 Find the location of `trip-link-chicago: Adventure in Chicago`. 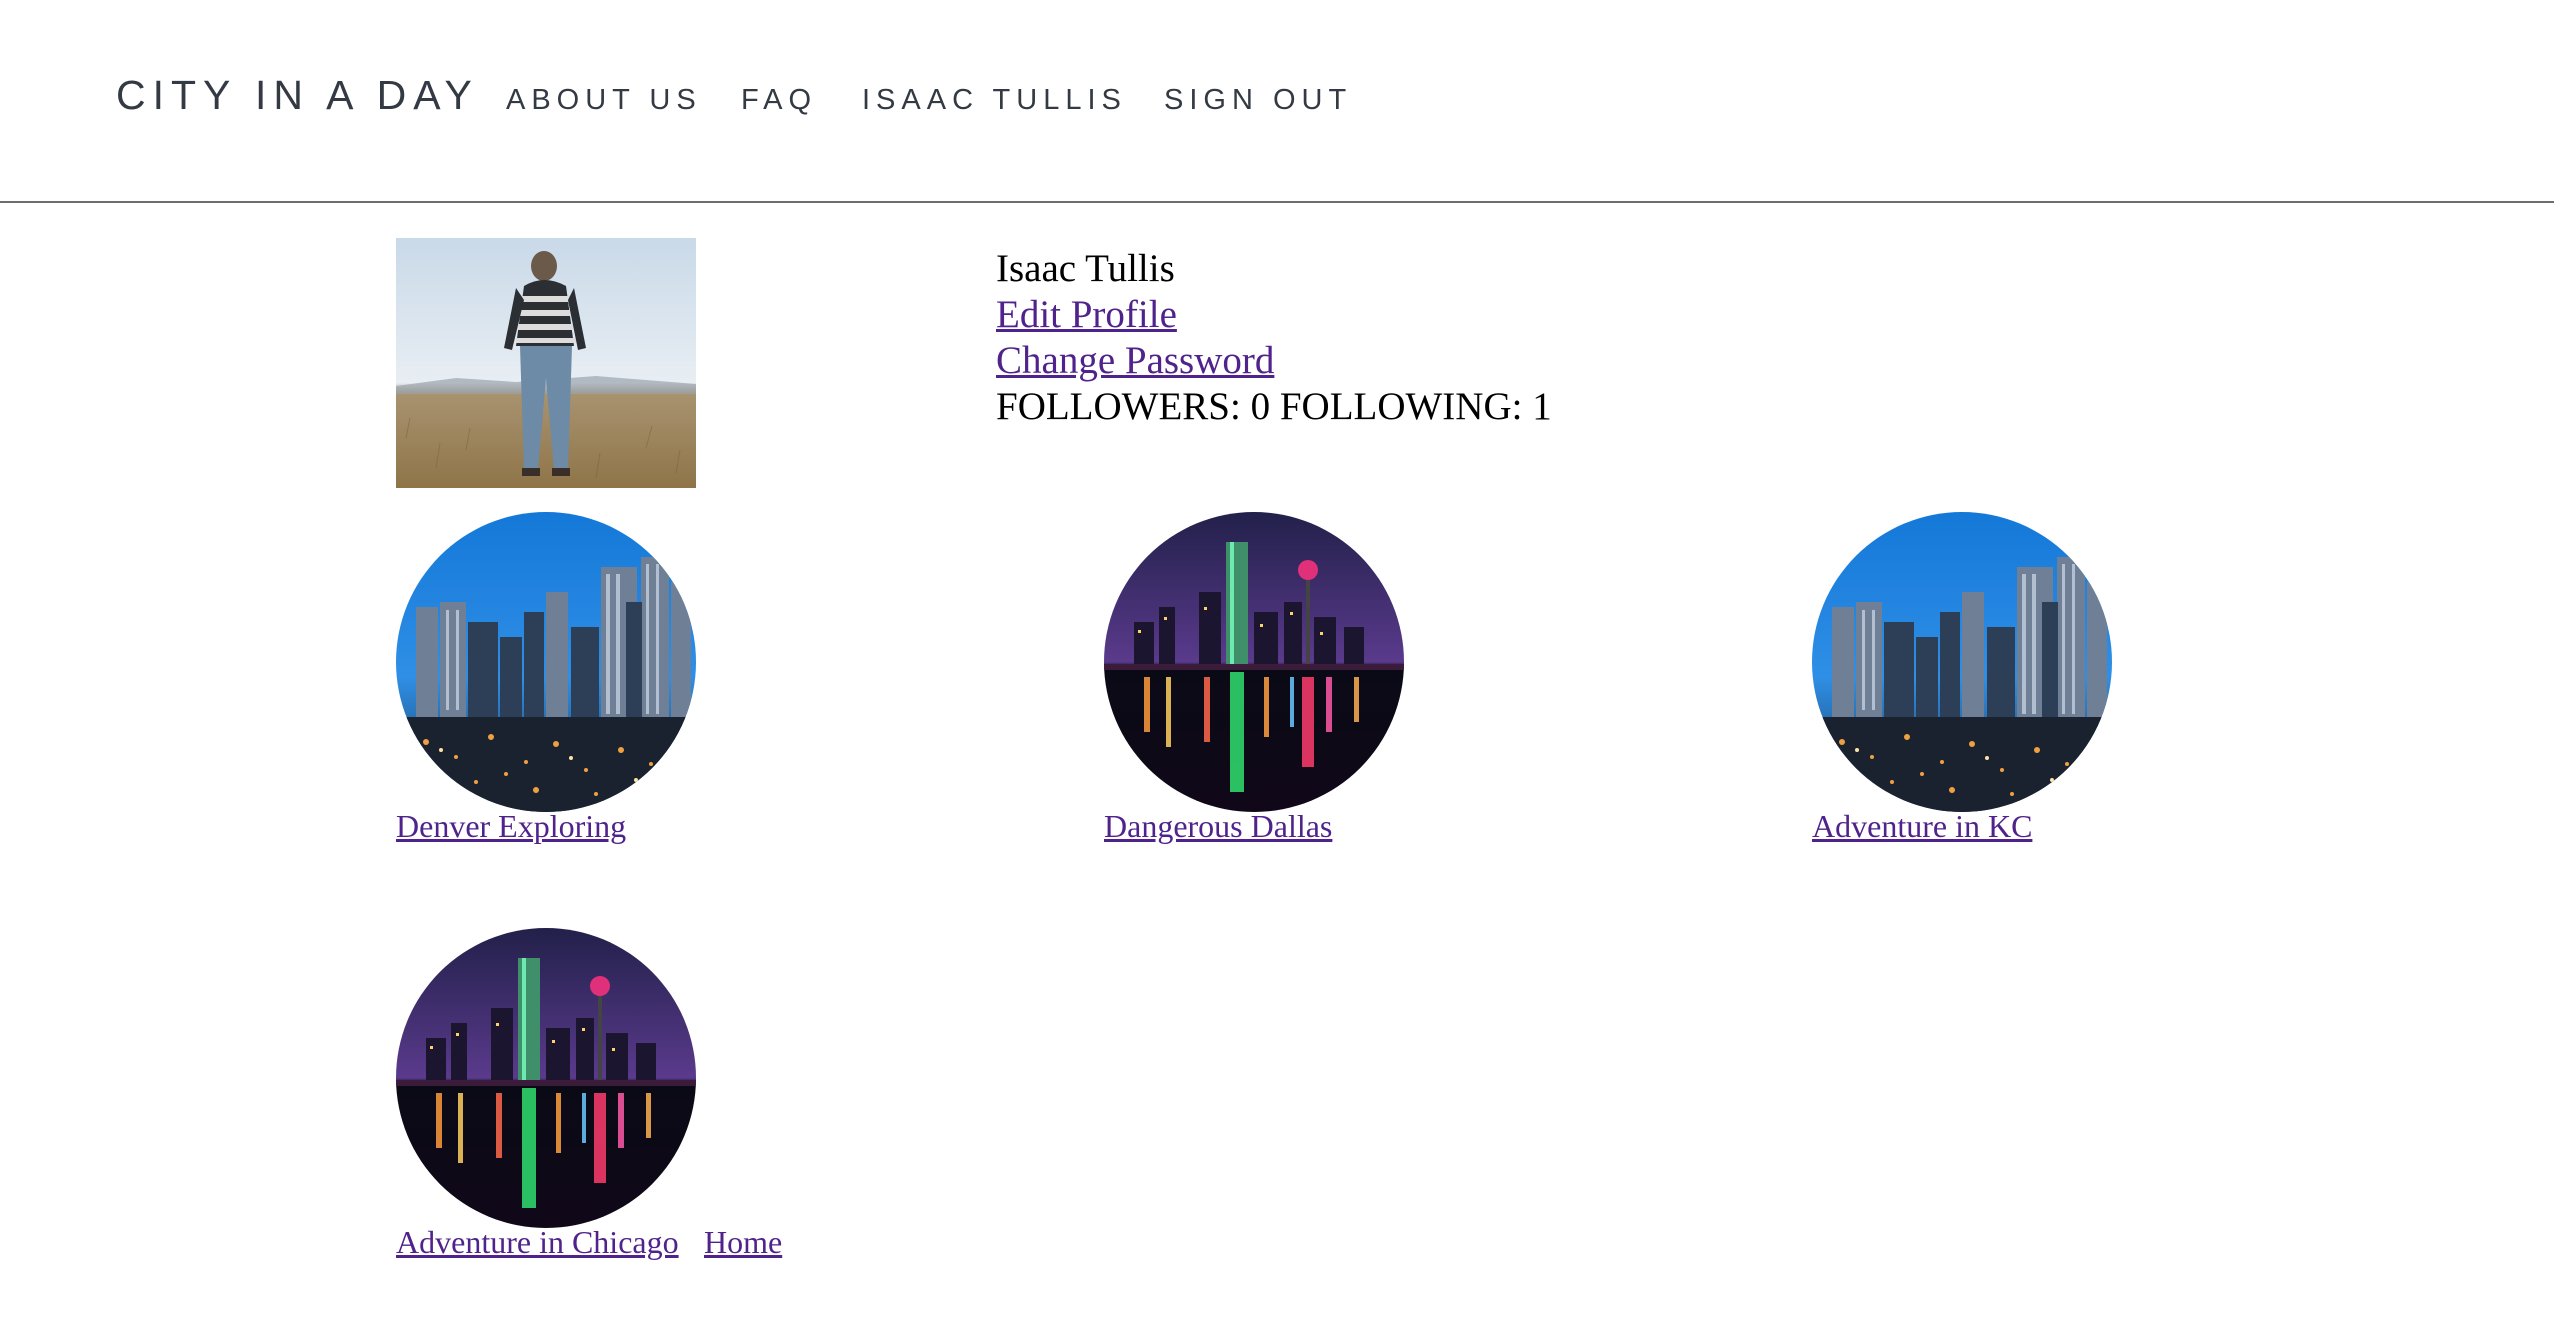

trip-link-chicago: Adventure in Chicago is located at coordinates (537, 1242).